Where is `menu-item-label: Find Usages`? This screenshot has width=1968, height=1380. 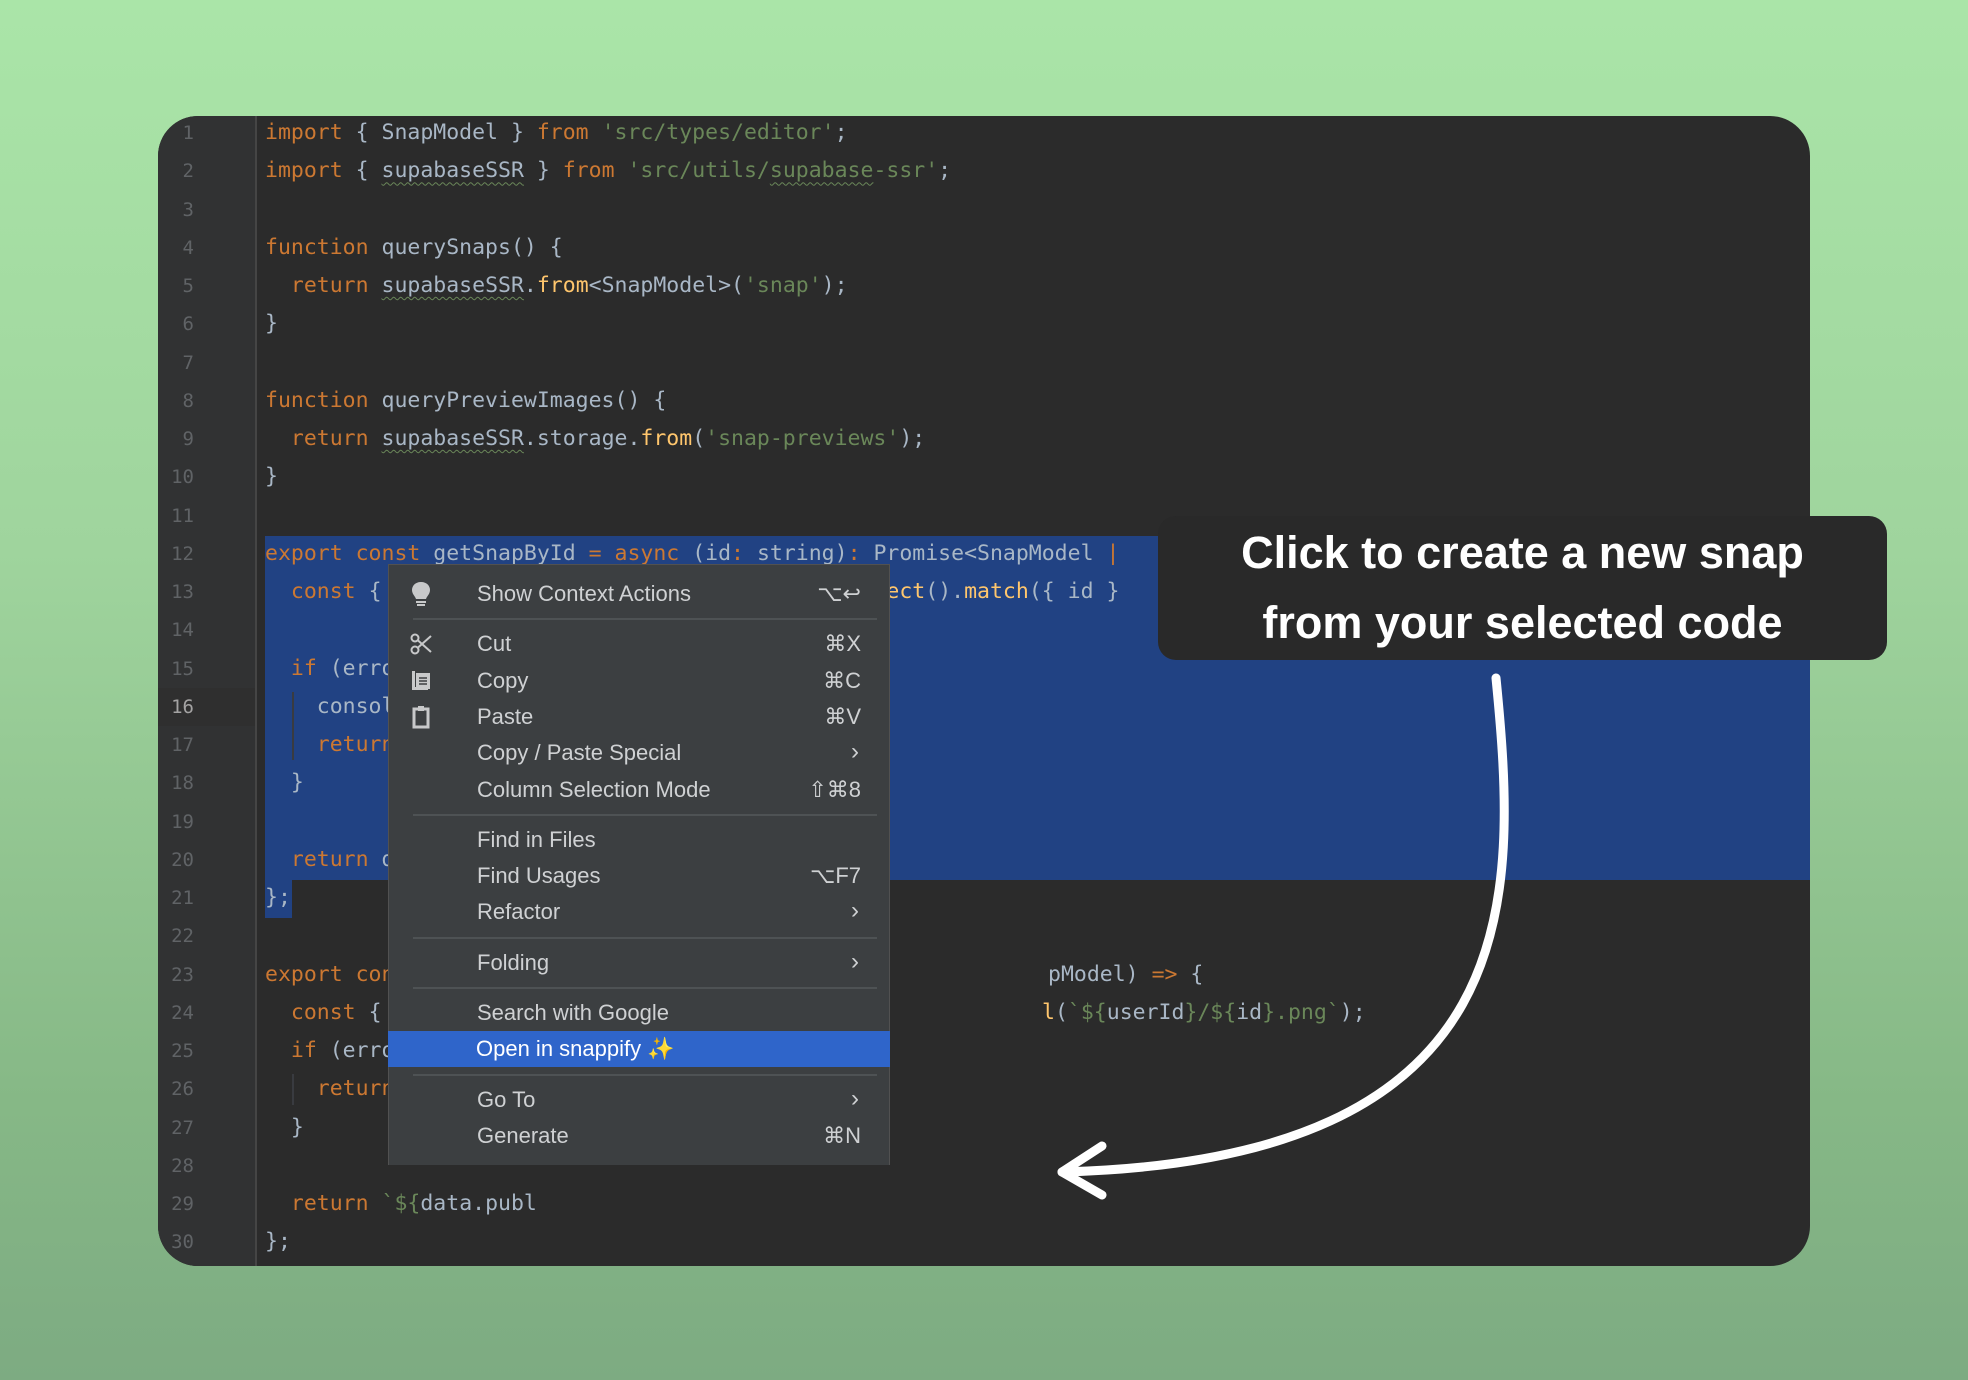 menu-item-label: Find Usages is located at coordinates (539, 876).